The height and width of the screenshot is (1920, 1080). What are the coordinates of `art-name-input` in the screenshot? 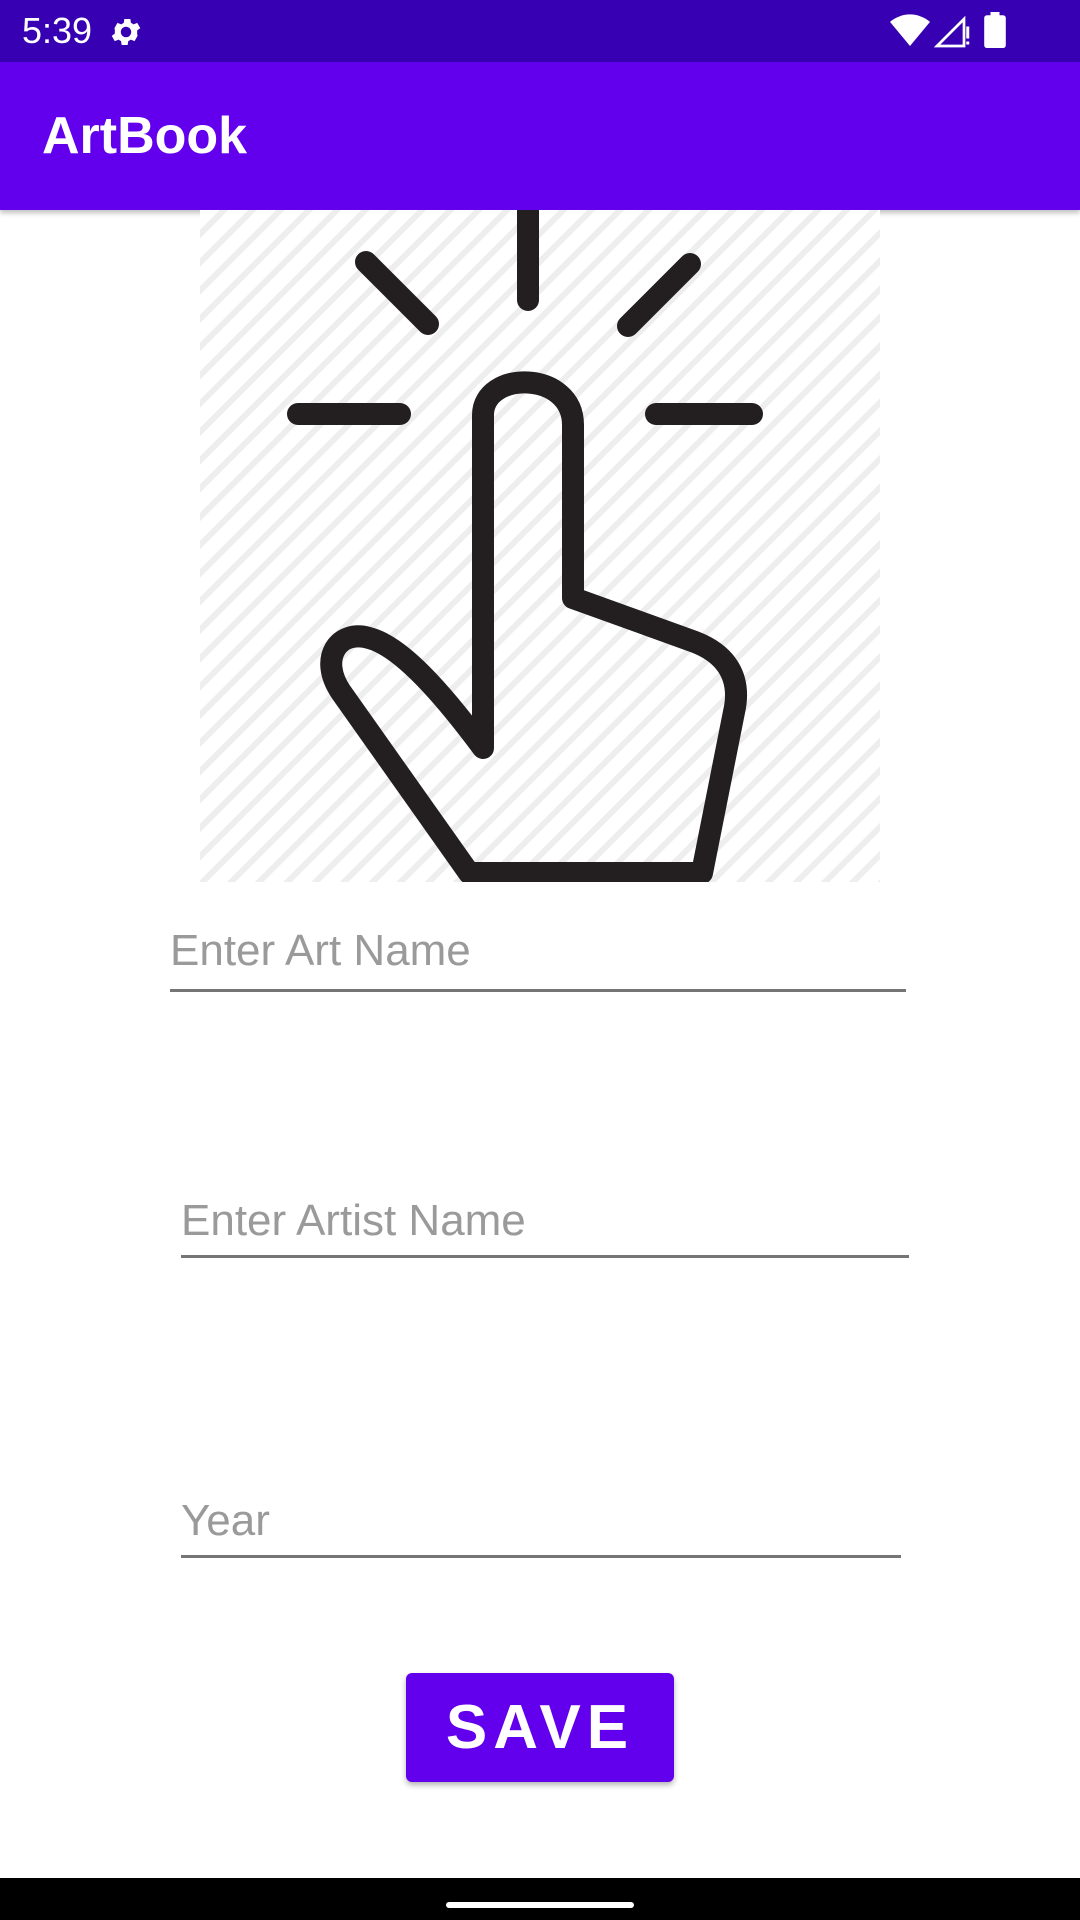 It's located at (538, 952).